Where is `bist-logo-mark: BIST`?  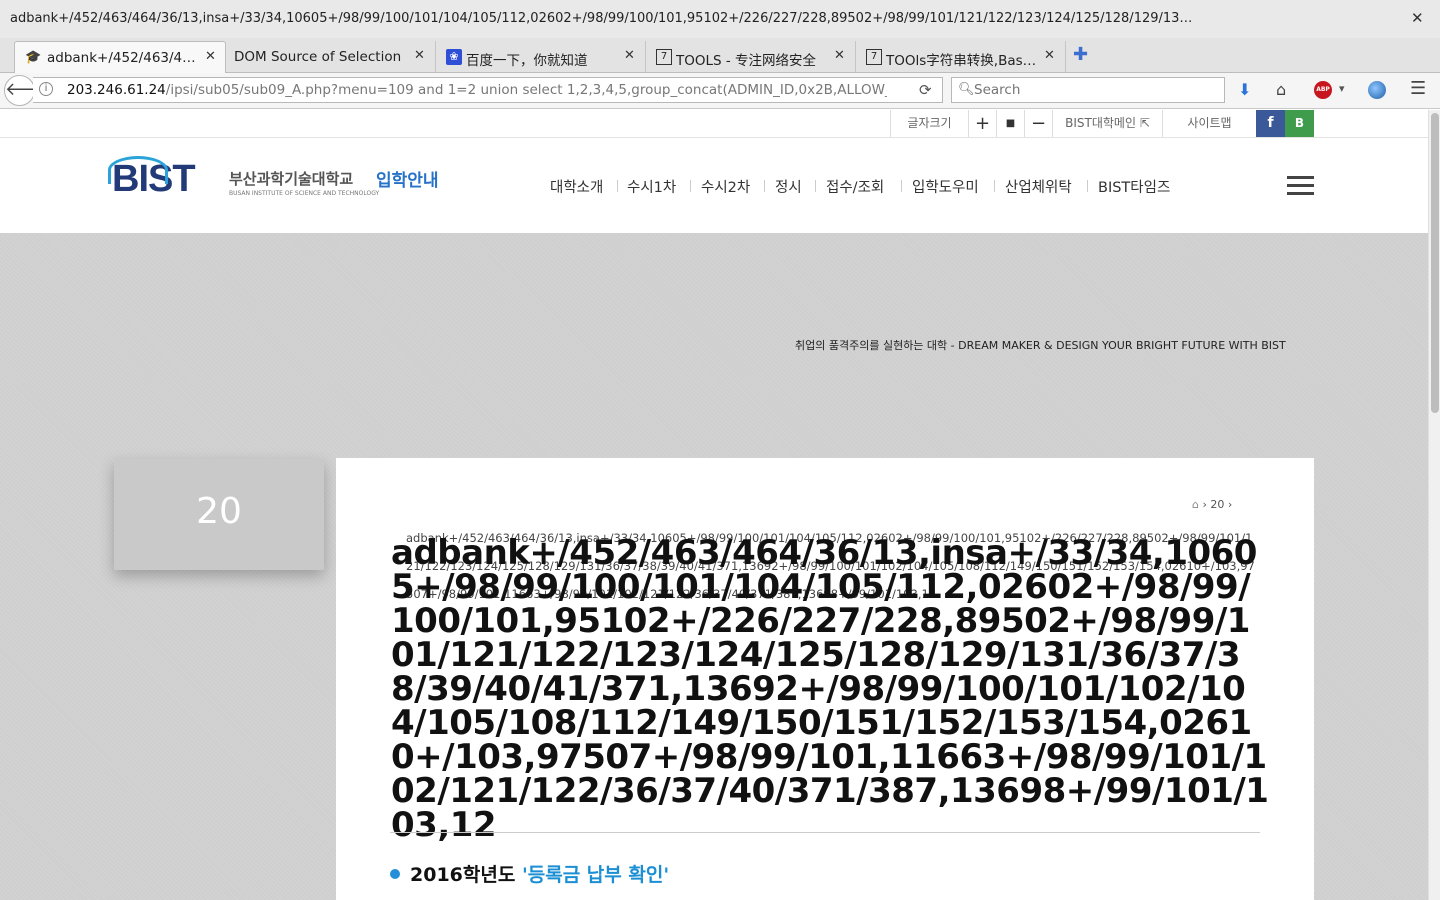
bist-logo-mark: BIST is located at coordinates (152, 178).